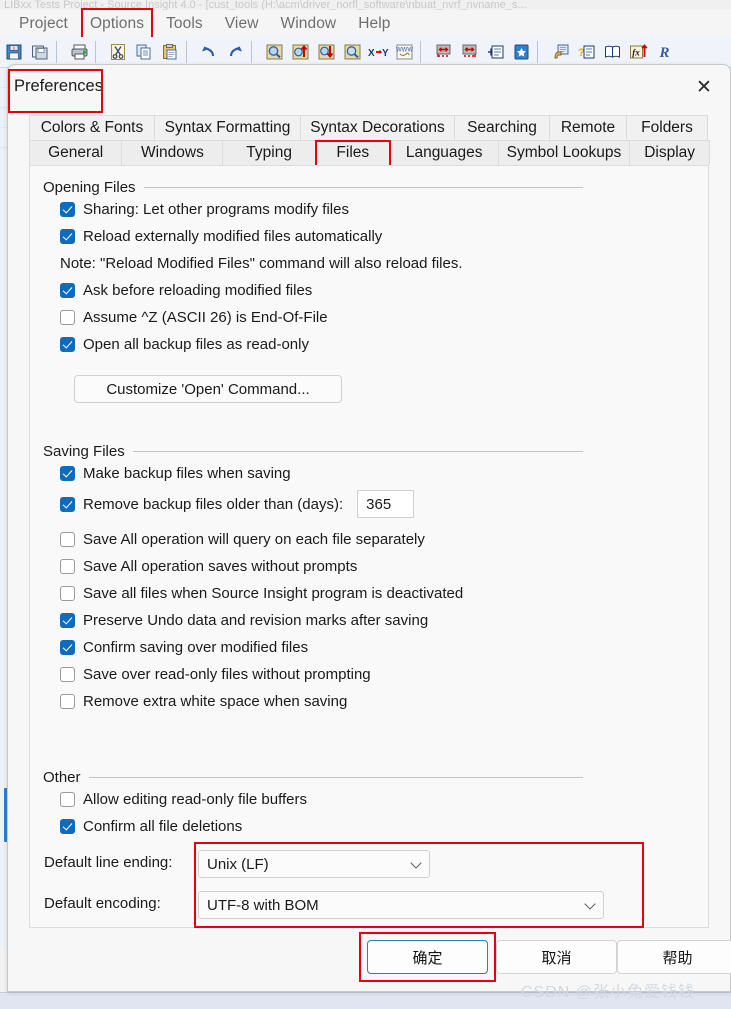 This screenshot has height=1009, width=731. Describe the element at coordinates (227, 127) in the screenshot. I see `tab-syntax-formatting: Syntax Formatting` at that location.